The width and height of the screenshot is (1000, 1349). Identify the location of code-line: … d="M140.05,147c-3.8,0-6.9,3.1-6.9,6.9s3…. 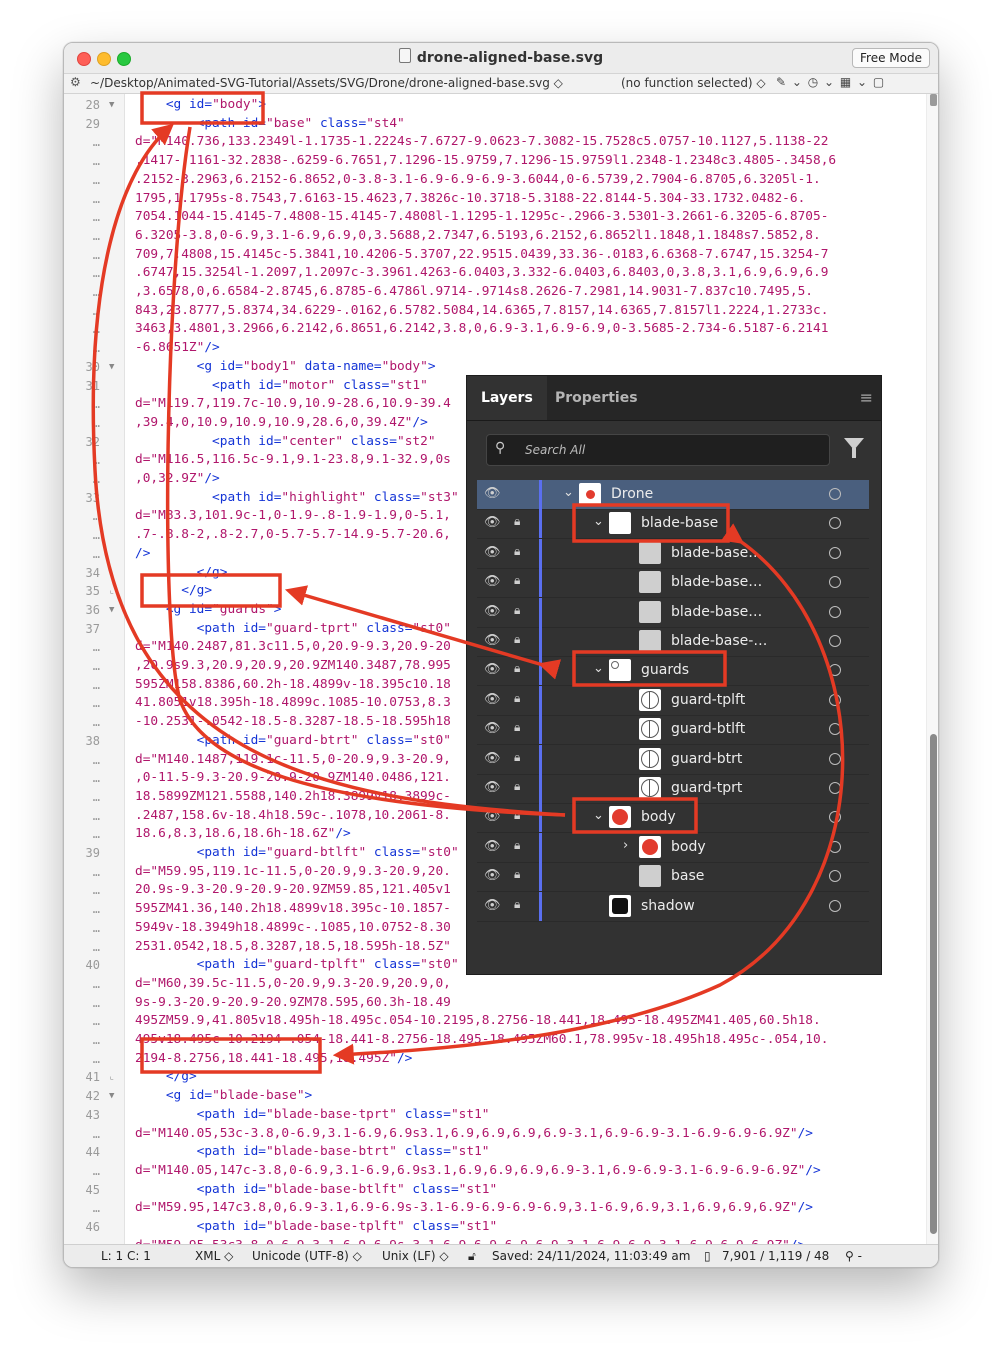
(495, 1171).